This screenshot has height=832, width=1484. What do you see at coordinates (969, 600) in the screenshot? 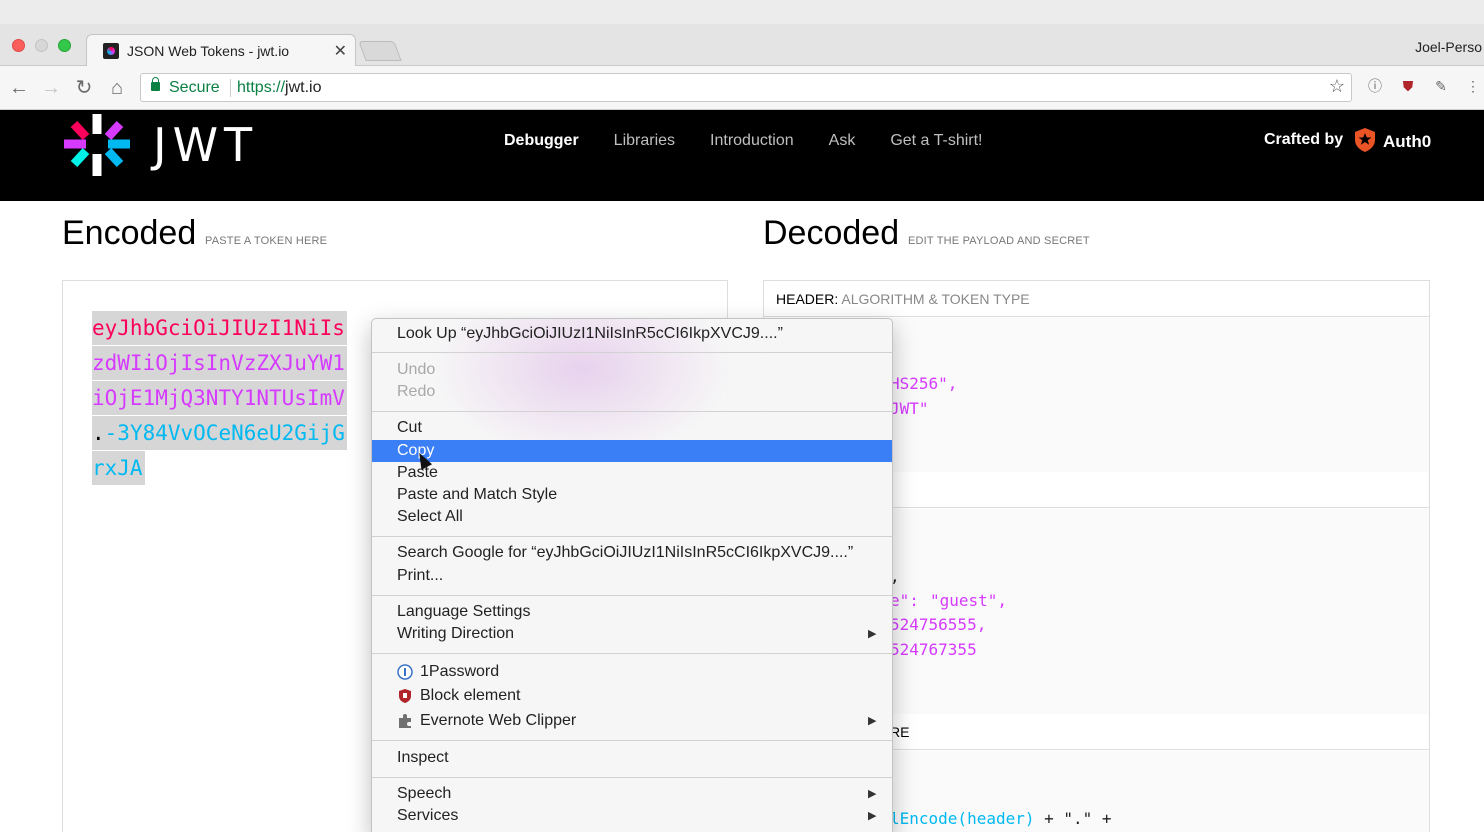
I see `payload-role-value: "guest",` at bounding box center [969, 600].